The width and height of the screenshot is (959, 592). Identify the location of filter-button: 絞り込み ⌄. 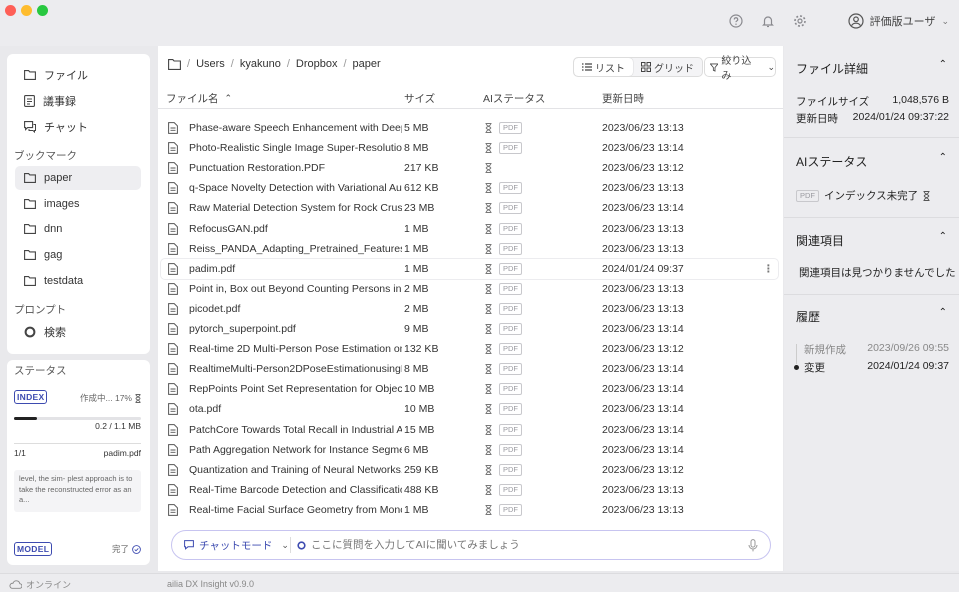
(740, 69).